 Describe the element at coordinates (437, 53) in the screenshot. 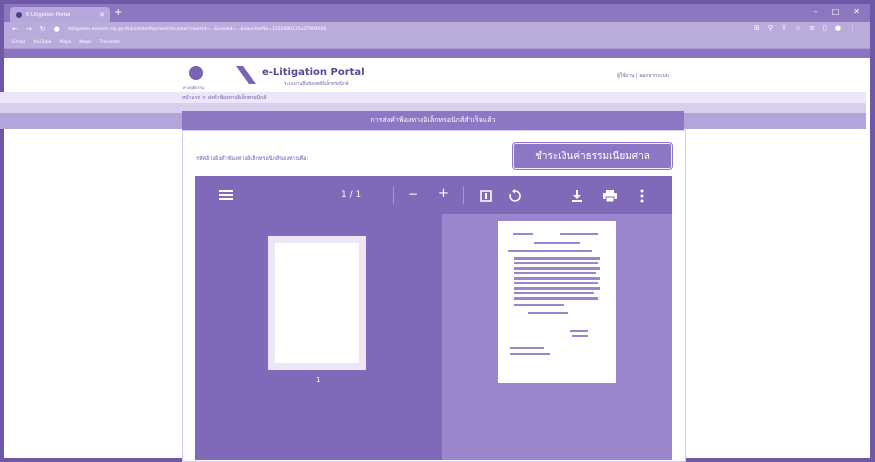

I see `site-top-bar` at that location.